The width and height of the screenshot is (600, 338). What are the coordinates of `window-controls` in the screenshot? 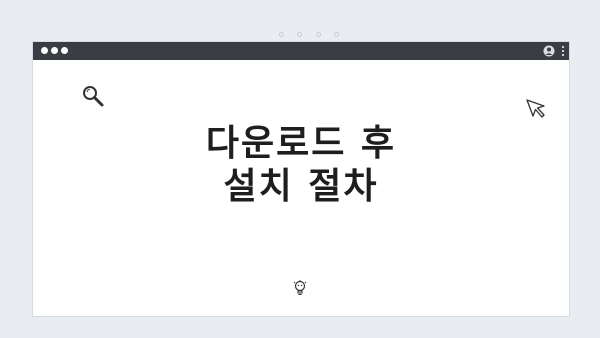 It's located at (54, 50).